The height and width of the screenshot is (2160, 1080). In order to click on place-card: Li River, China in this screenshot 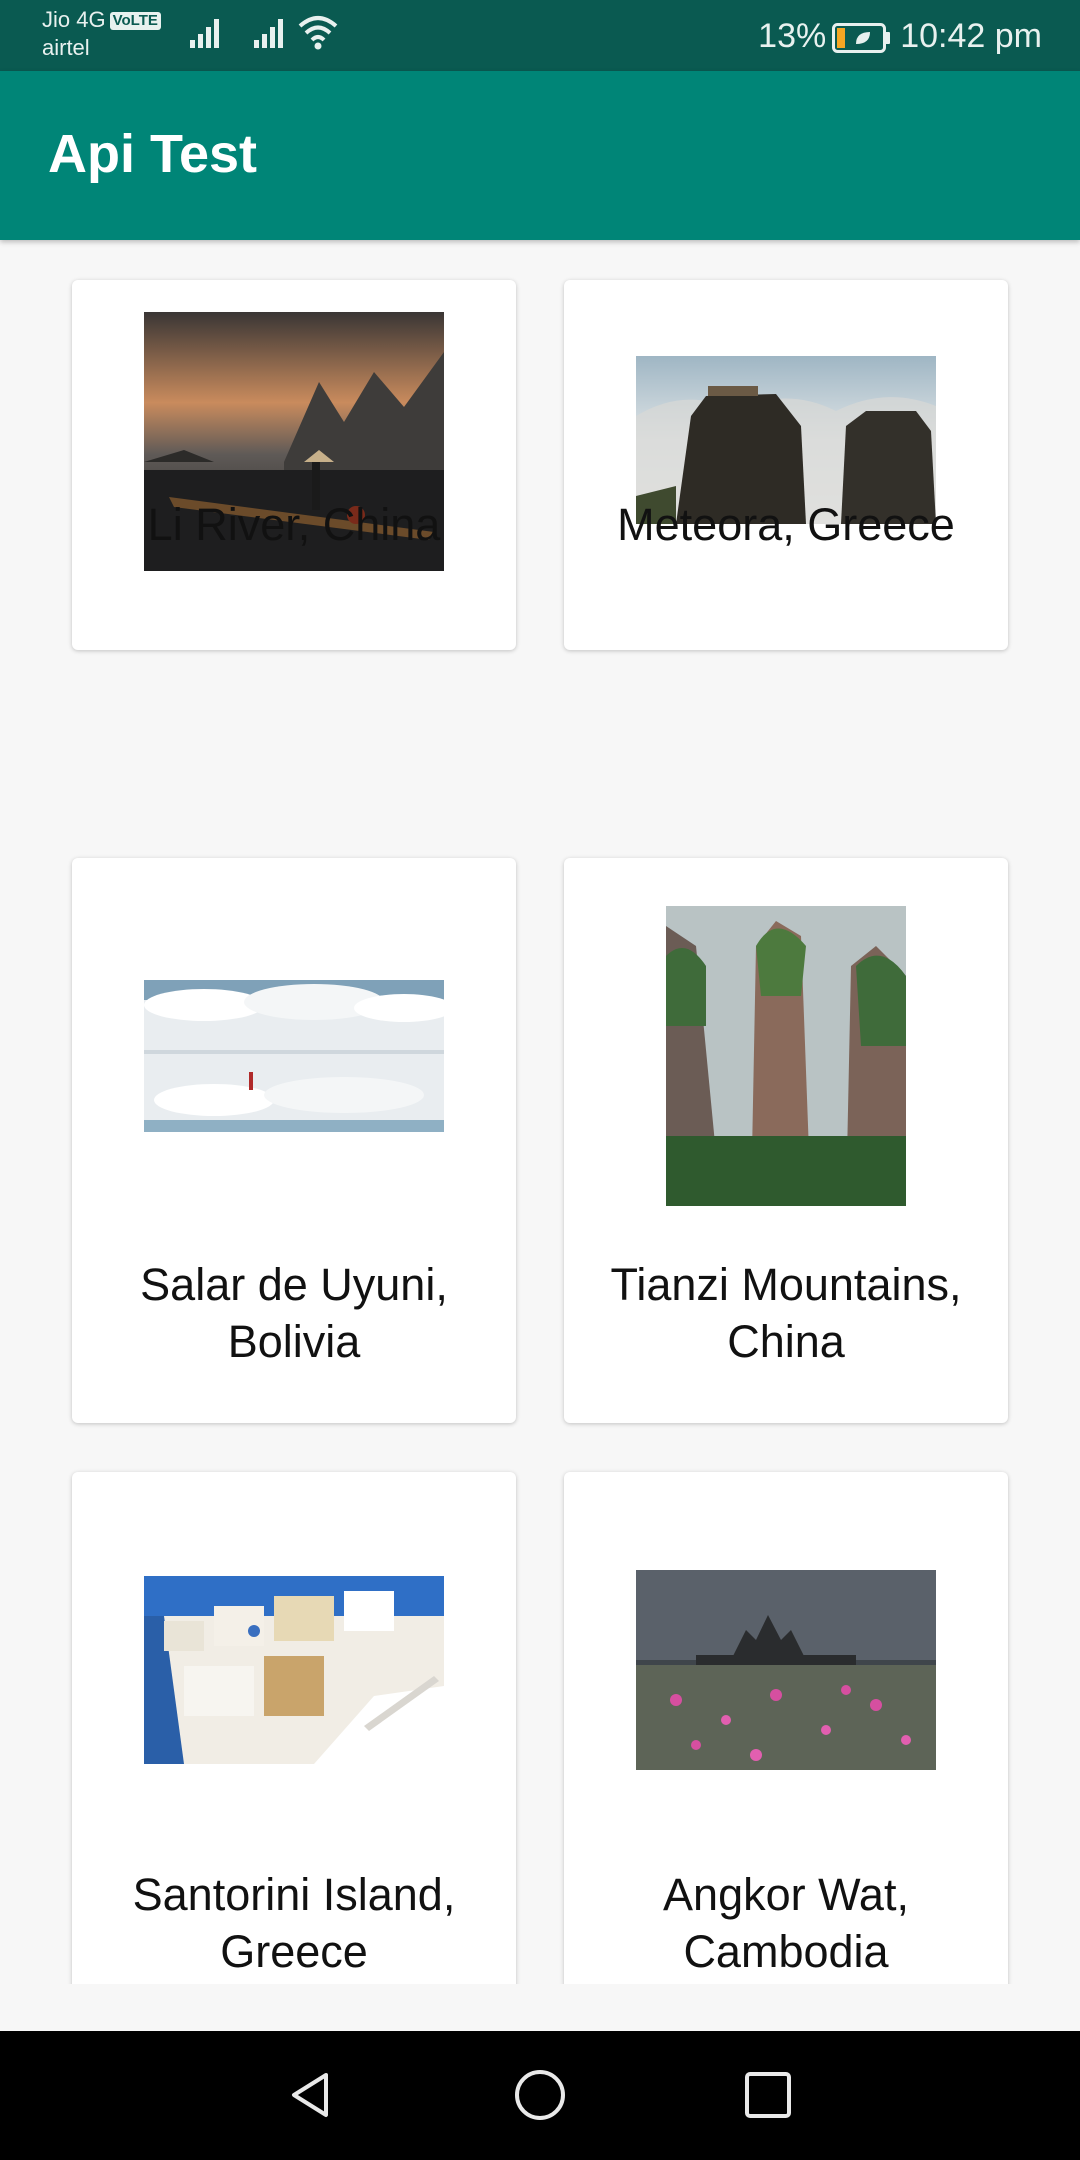, I will do `click(294, 465)`.